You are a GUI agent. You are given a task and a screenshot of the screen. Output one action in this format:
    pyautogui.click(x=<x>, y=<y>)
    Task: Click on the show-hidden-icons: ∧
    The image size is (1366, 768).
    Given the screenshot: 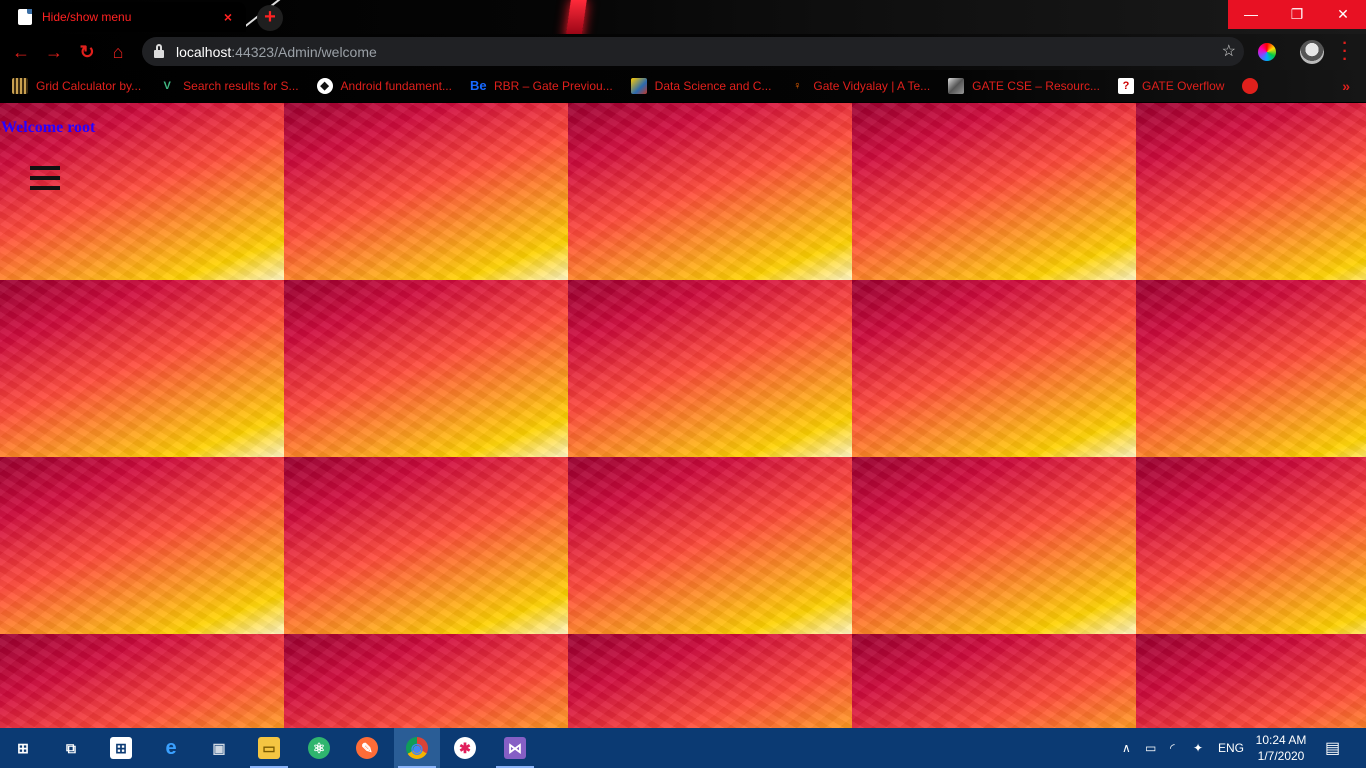 What is the action you would take?
    pyautogui.click(x=1126, y=748)
    